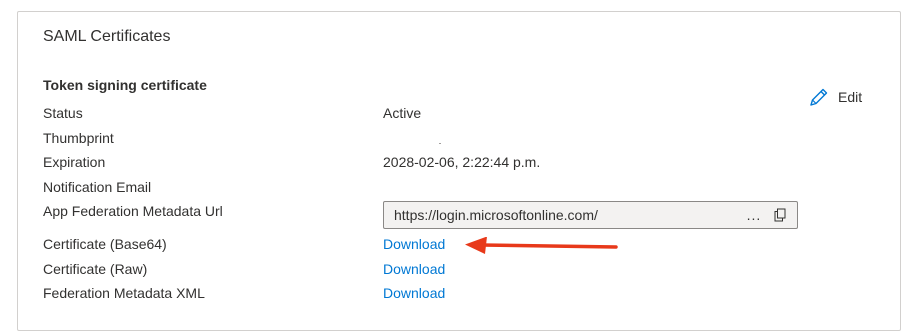  I want to click on card-title: SAML Certificates, so click(107, 36).